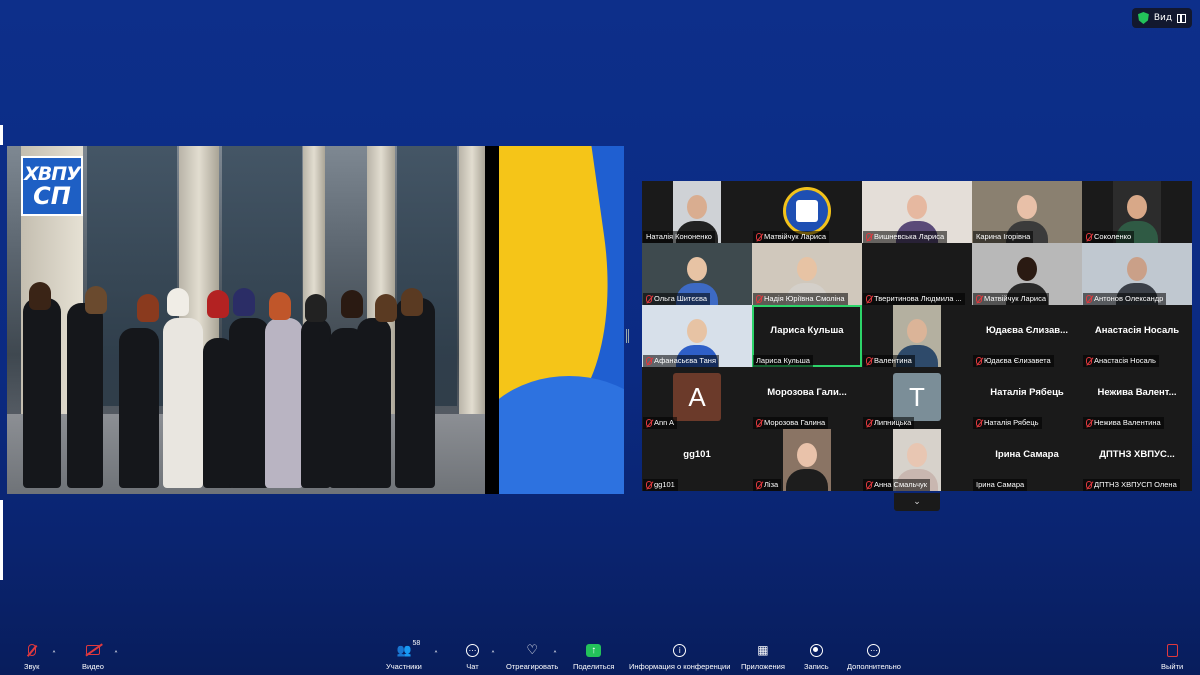  Describe the element at coordinates (404, 666) in the screenshot. I see `participants-label: Участники` at that location.